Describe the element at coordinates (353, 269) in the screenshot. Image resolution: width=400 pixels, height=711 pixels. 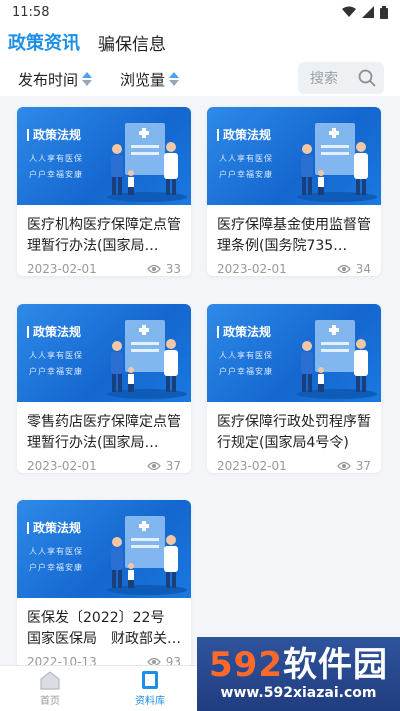
I see `card-views: 34` at that location.